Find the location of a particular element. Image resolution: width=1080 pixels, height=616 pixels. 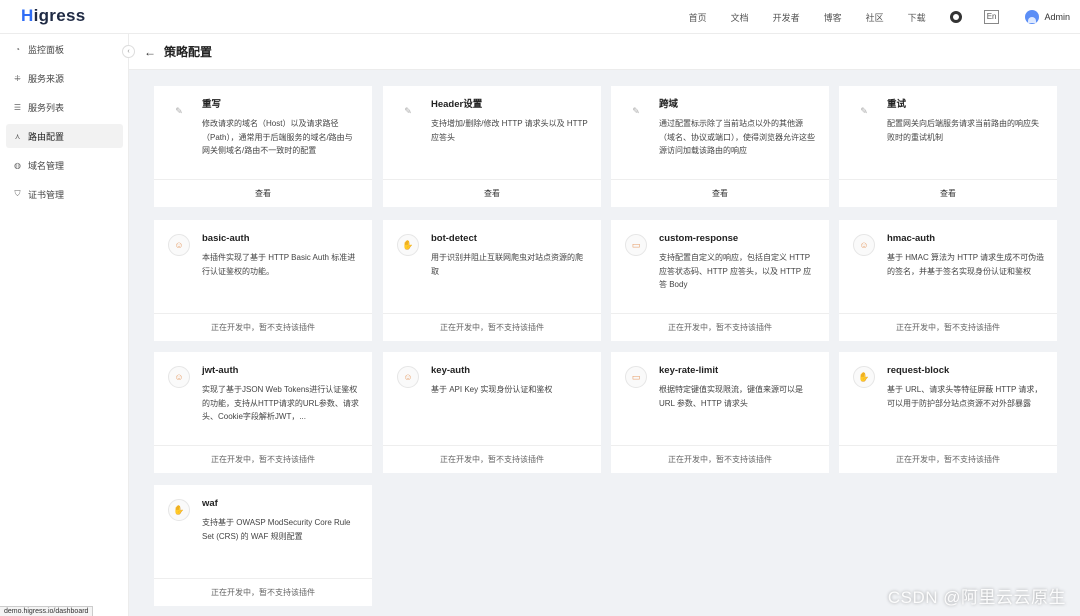

sidebar-collapse-button: ‹ is located at coordinates (128, 51).